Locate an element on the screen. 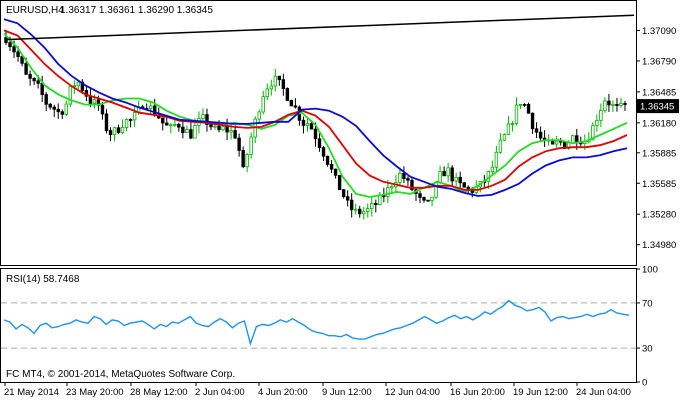 The width and height of the screenshot is (680, 405). rsi-axis-label: 30 is located at coordinates (647, 349).